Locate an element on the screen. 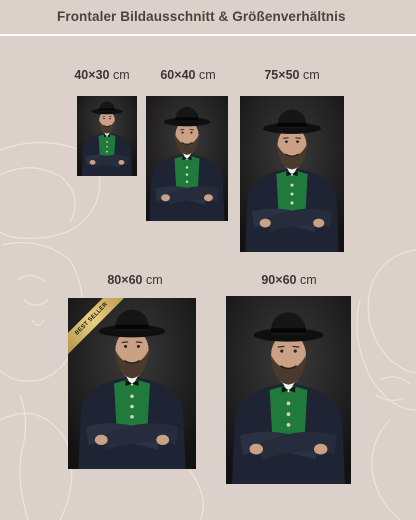 This screenshot has width=416, height=520. print-preview-75x50 is located at coordinates (292, 174).